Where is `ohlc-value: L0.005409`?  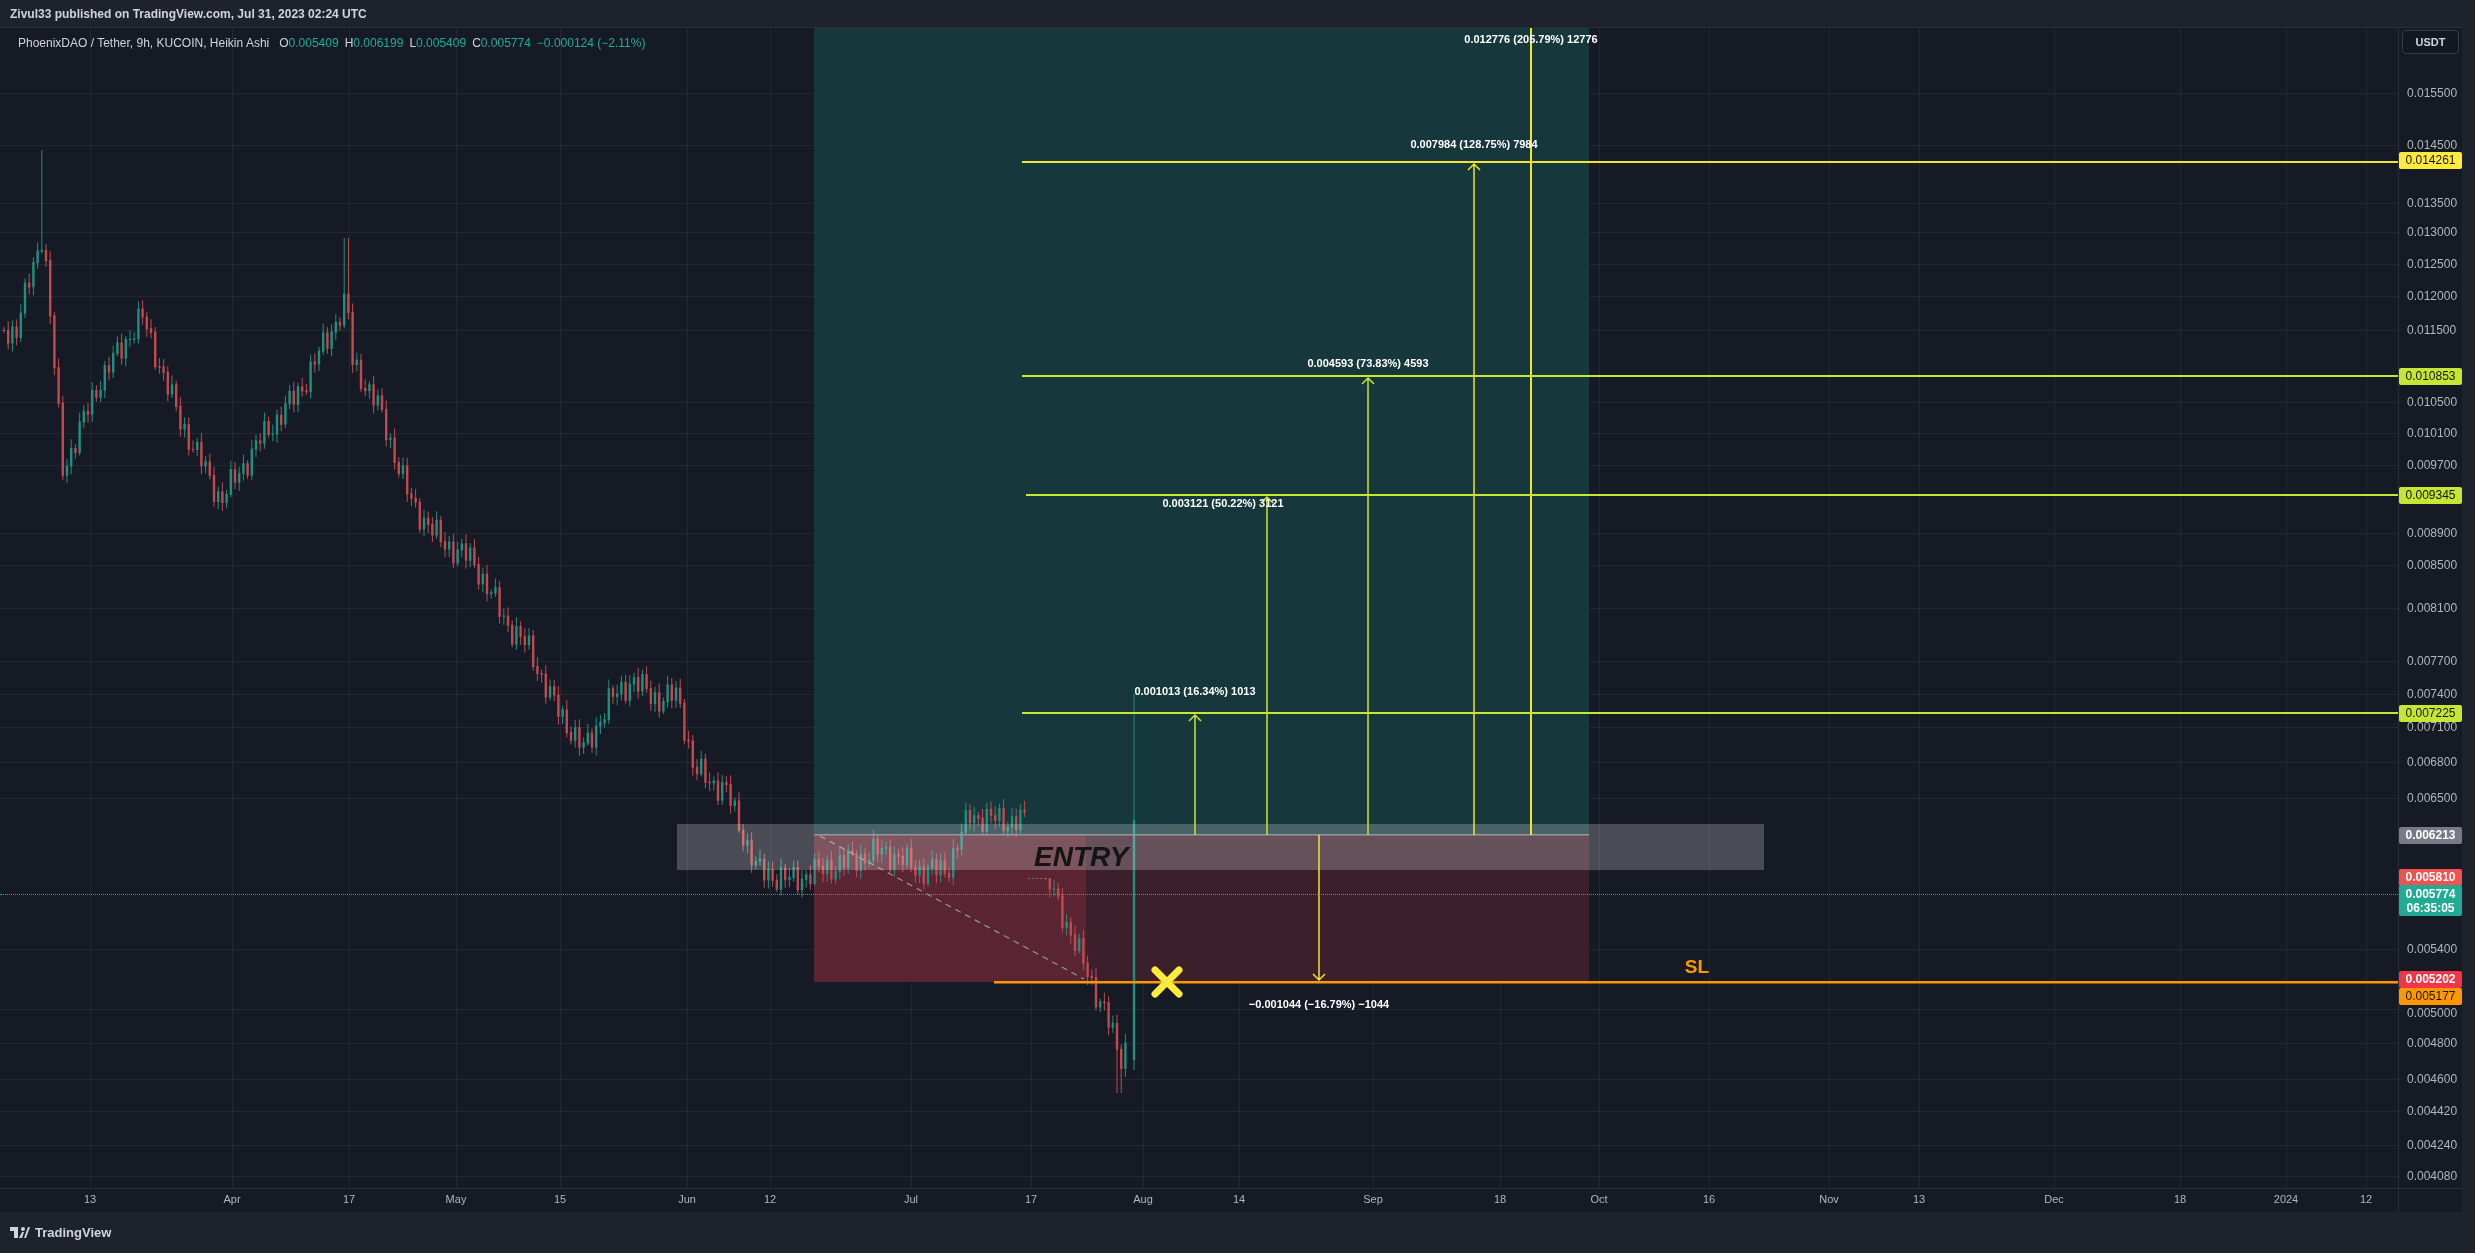
ohlc-value: L0.005409 is located at coordinates (438, 43).